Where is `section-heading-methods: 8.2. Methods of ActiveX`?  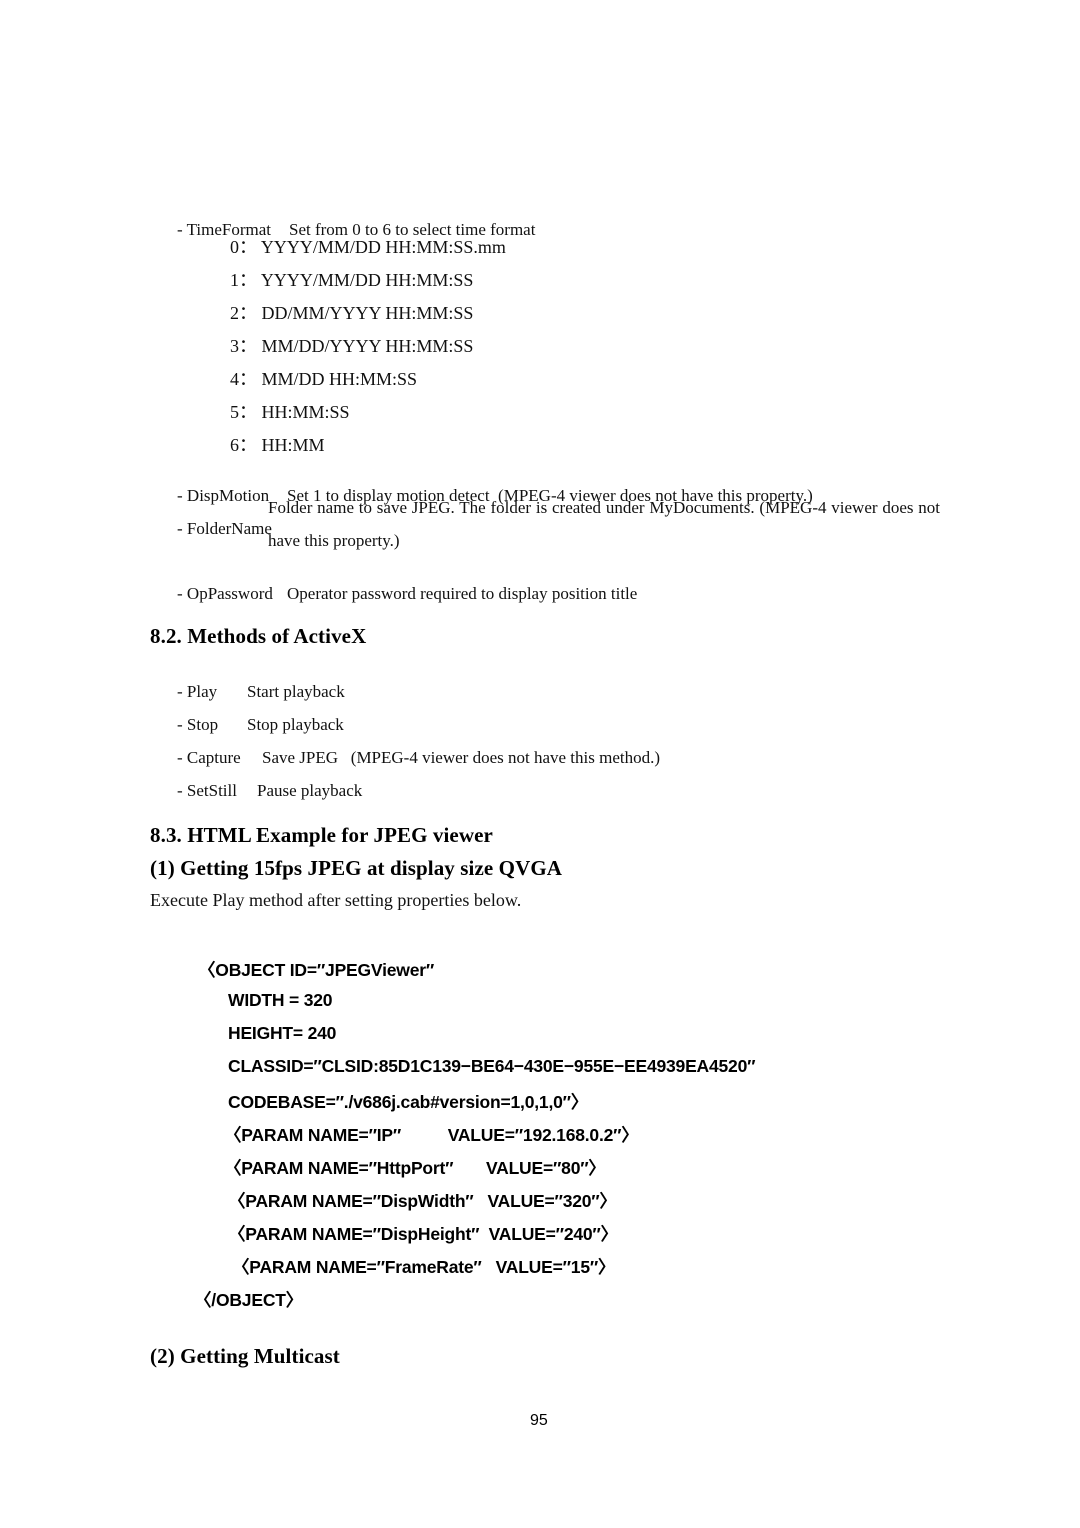 section-heading-methods: 8.2. Methods of ActiveX is located at coordinates (258, 636).